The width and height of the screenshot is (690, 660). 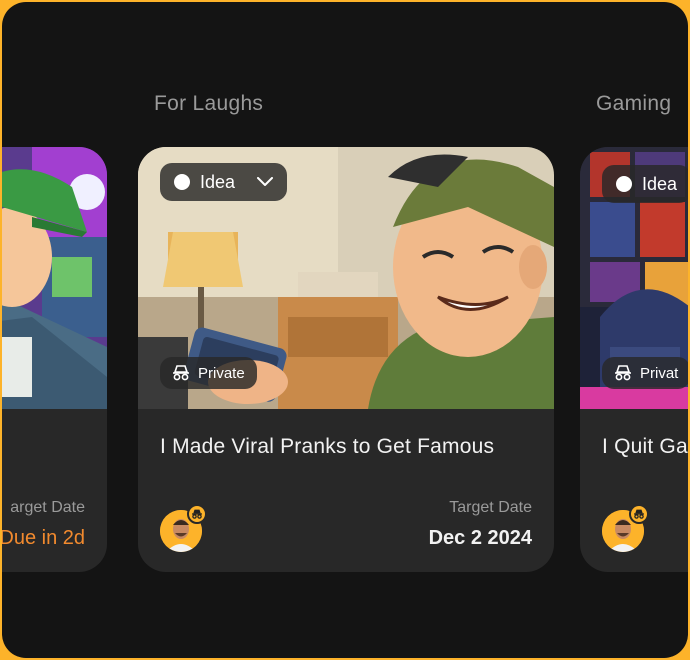 I want to click on private-badge: Private, so click(x=208, y=373).